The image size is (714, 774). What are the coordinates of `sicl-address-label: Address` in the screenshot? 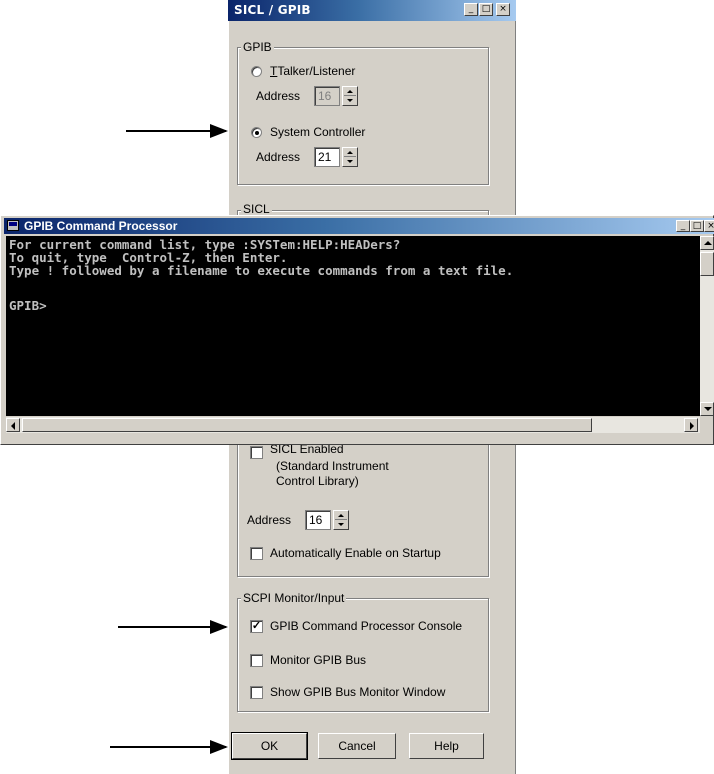 It's located at (269, 520).